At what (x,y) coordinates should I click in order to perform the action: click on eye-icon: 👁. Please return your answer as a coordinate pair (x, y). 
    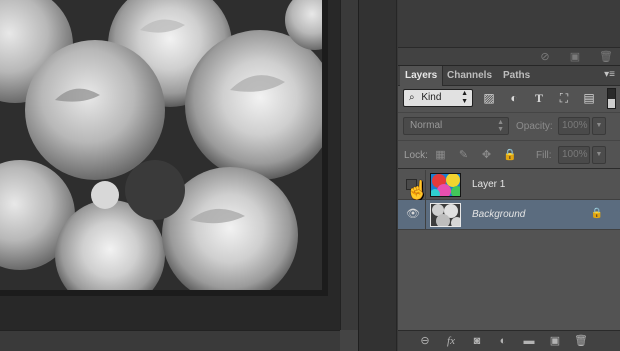
    Looking at the image, I should click on (413, 214).